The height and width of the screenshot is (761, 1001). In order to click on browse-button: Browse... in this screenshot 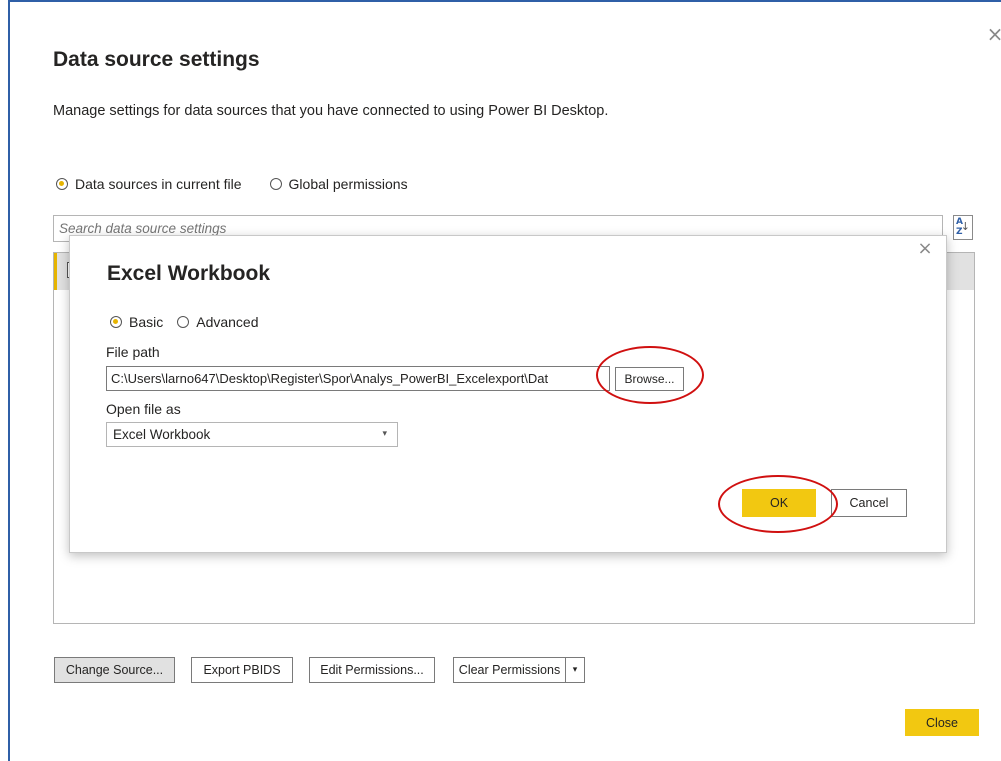, I will do `click(649, 379)`.